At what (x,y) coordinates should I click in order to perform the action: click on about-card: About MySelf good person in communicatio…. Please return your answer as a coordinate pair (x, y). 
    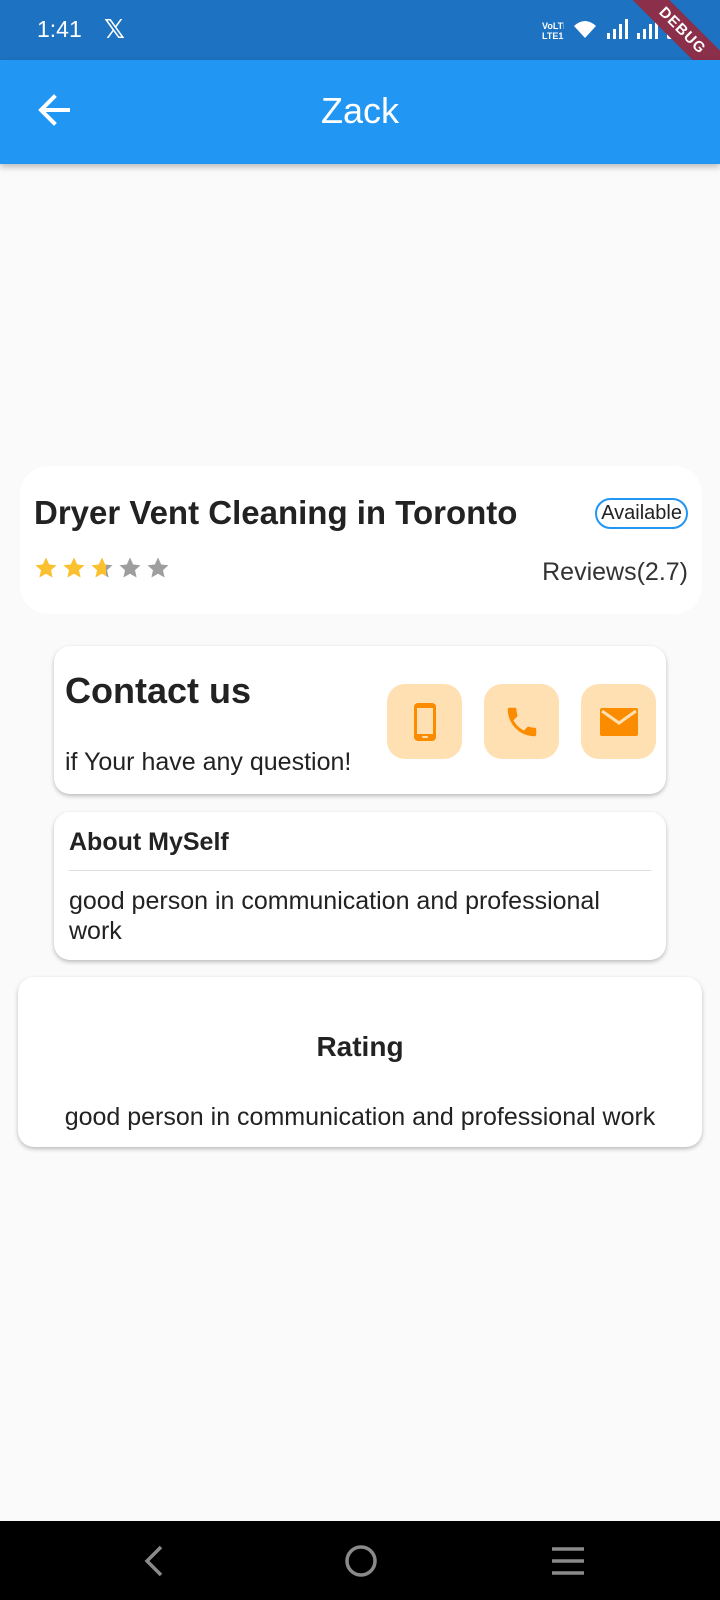
    Looking at the image, I should click on (360, 886).